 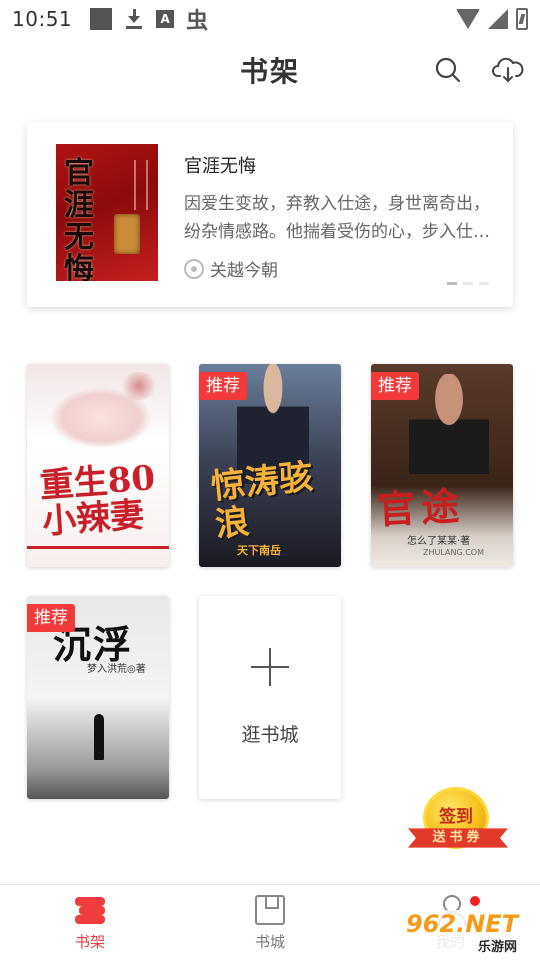 What do you see at coordinates (270, 667) in the screenshot?
I see `plus-icon` at bounding box center [270, 667].